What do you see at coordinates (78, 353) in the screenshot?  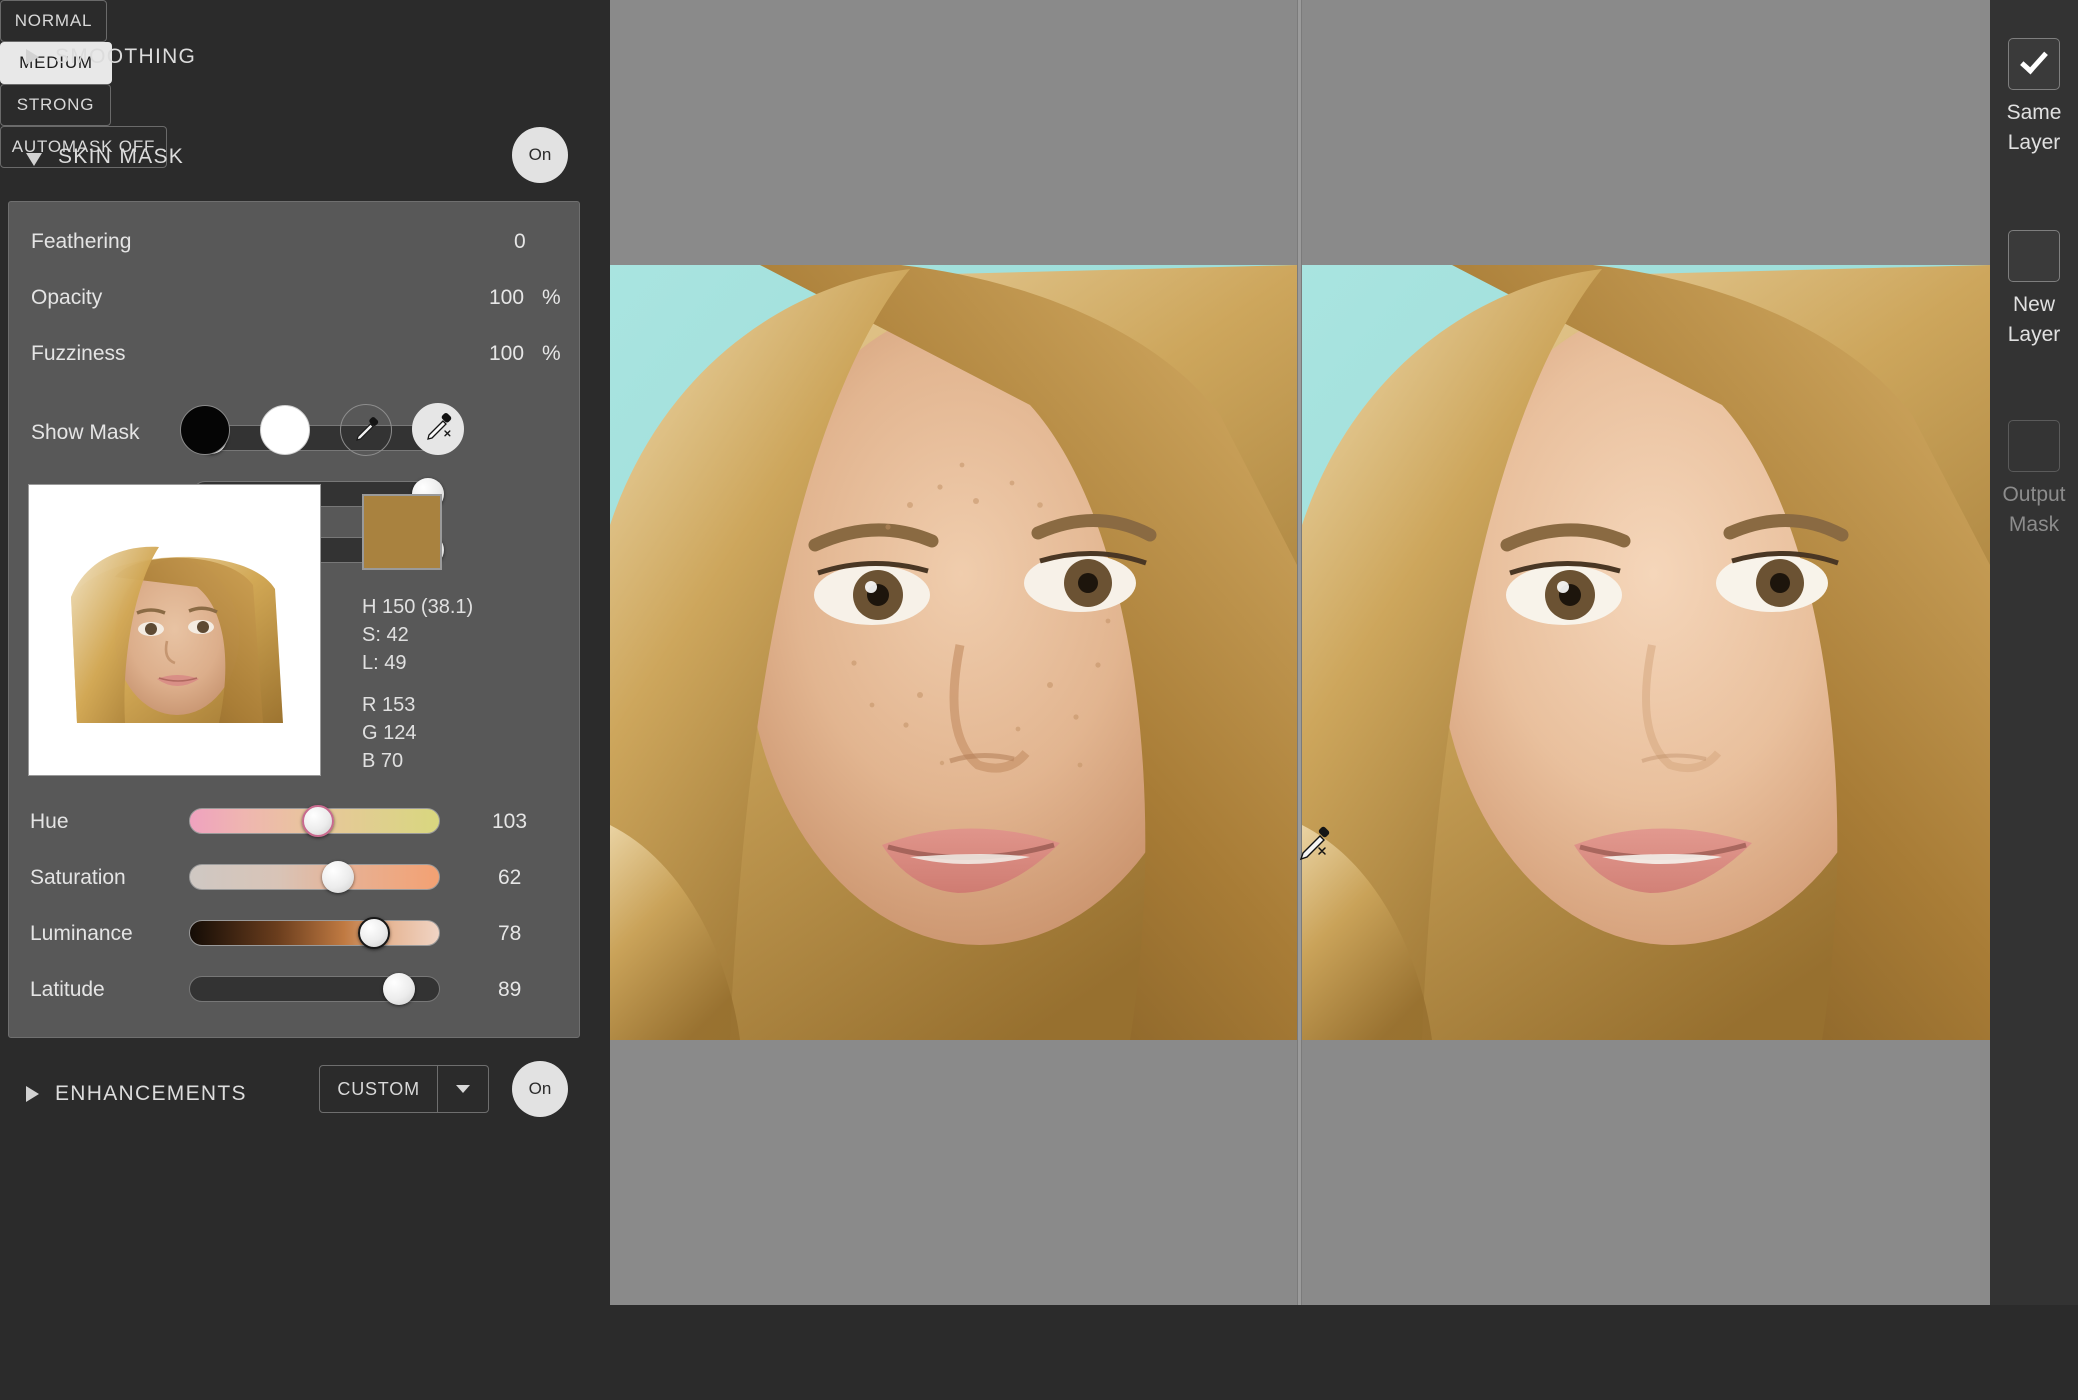 I see `fuzziness-label: Fuzziness` at bounding box center [78, 353].